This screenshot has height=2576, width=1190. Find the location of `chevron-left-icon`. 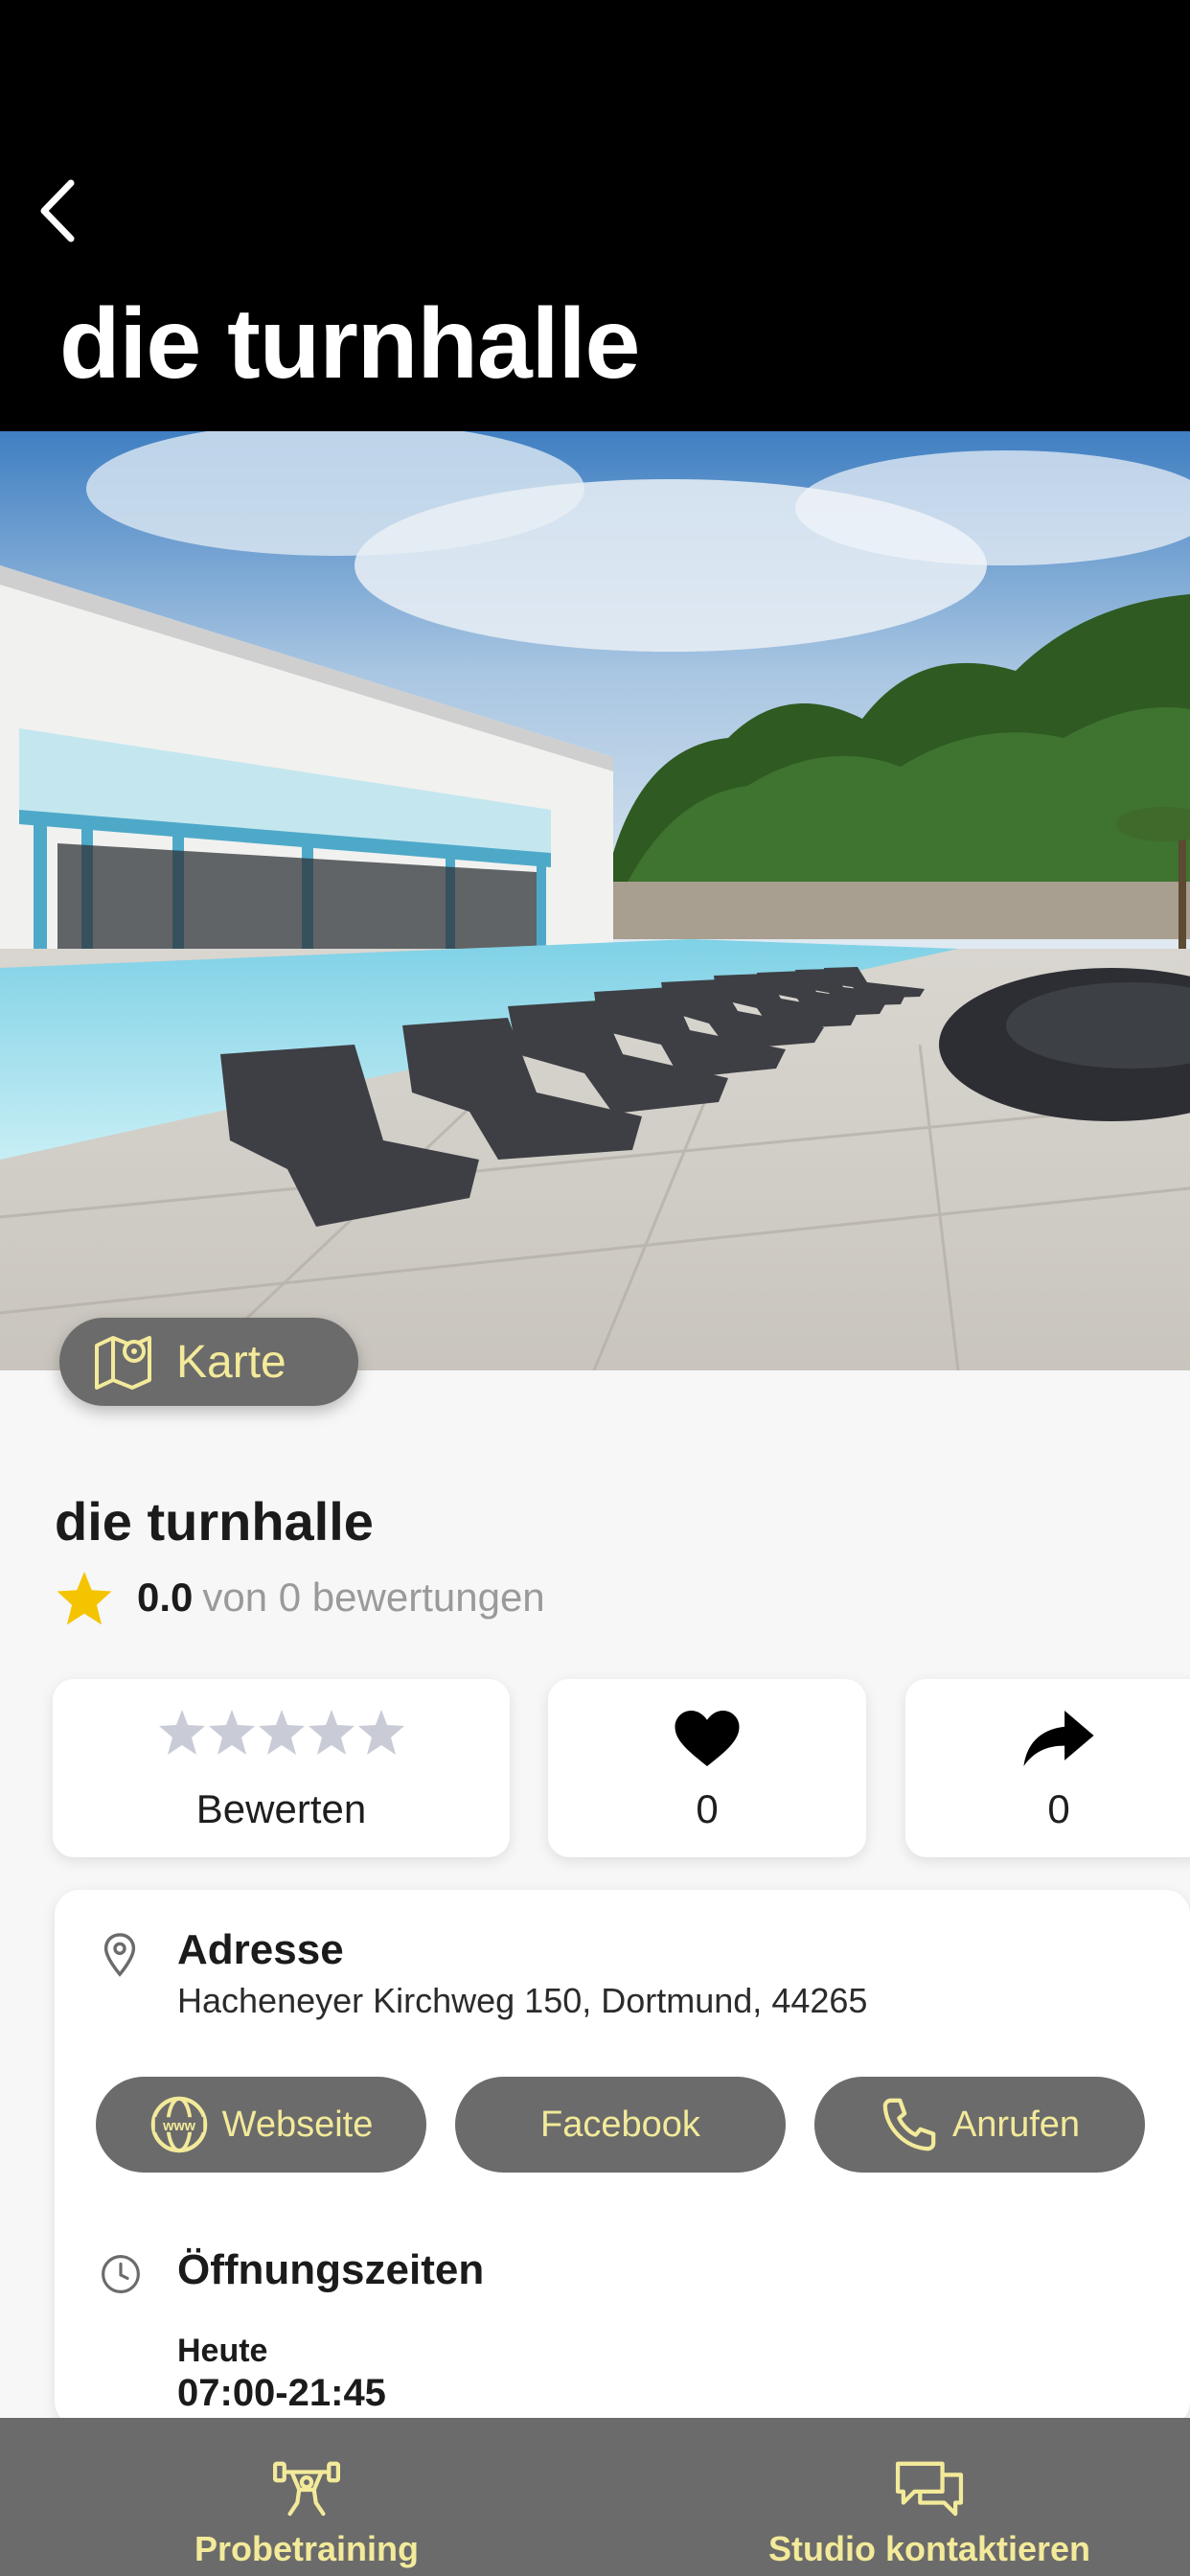

chevron-left-icon is located at coordinates (58, 210).